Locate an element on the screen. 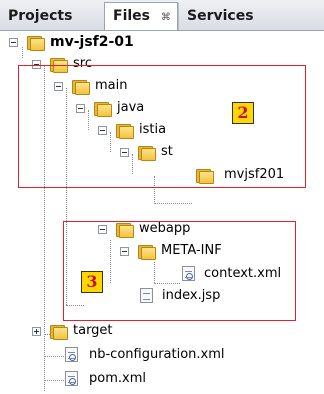 Image resolution: width=324 pixels, height=394 pixels. callout-badge-3: 3 is located at coordinates (92, 282).